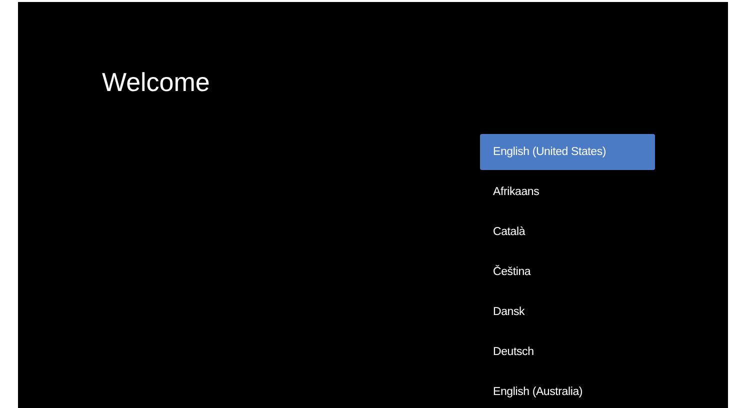  I want to click on welcome-title: Welcome, so click(156, 82).